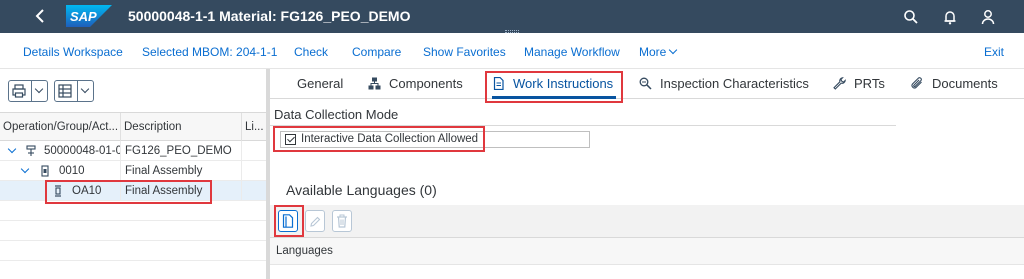  Describe the element at coordinates (336, 114) in the screenshot. I see `data-collection-title: Data Collection Mode` at that location.